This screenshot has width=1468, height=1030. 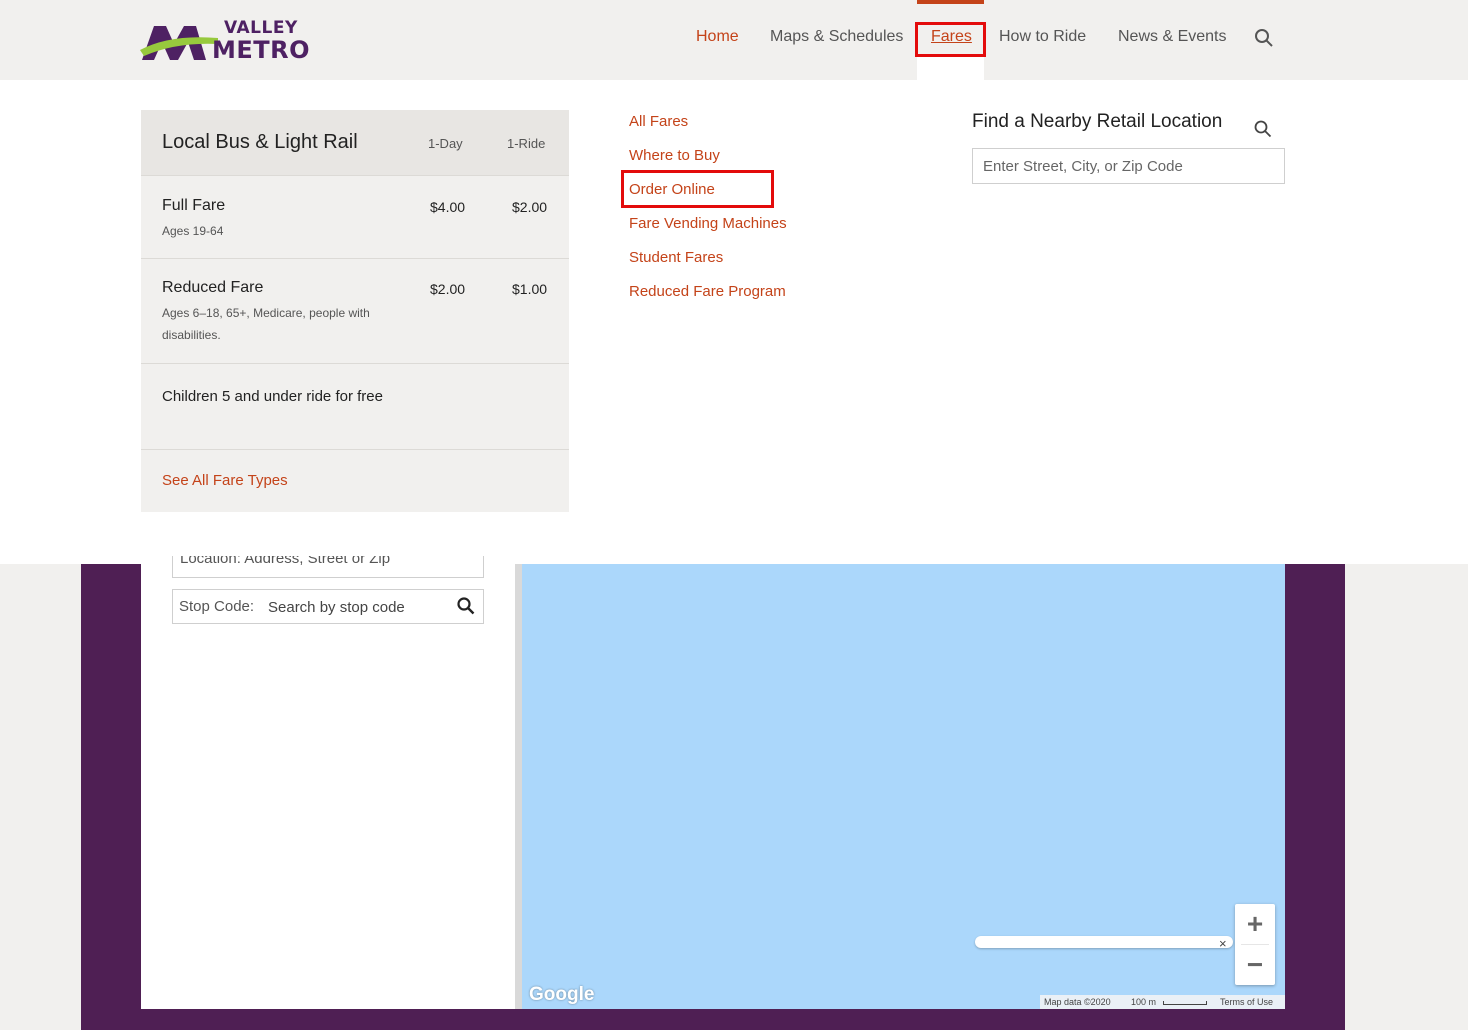 What do you see at coordinates (194, 205) in the screenshot?
I see `fare-name: Full Fare` at bounding box center [194, 205].